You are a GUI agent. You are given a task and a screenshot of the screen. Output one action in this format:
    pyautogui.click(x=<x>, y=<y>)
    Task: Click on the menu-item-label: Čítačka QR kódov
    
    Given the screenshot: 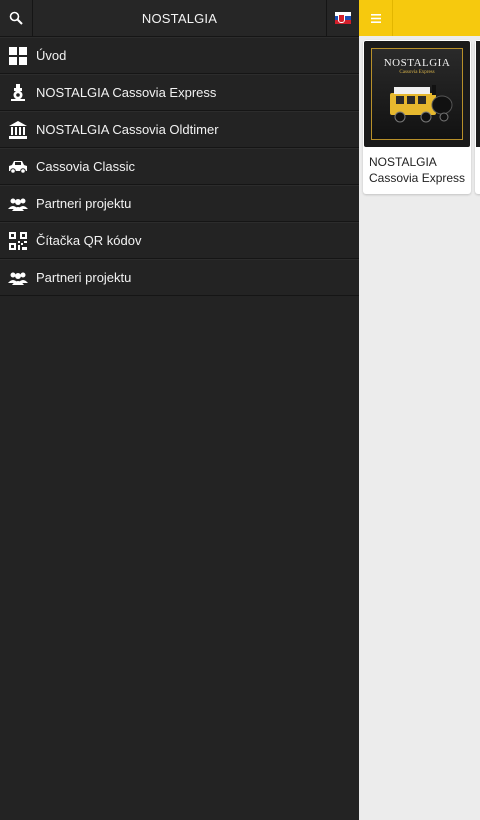 What is the action you would take?
    pyautogui.click(x=89, y=240)
    